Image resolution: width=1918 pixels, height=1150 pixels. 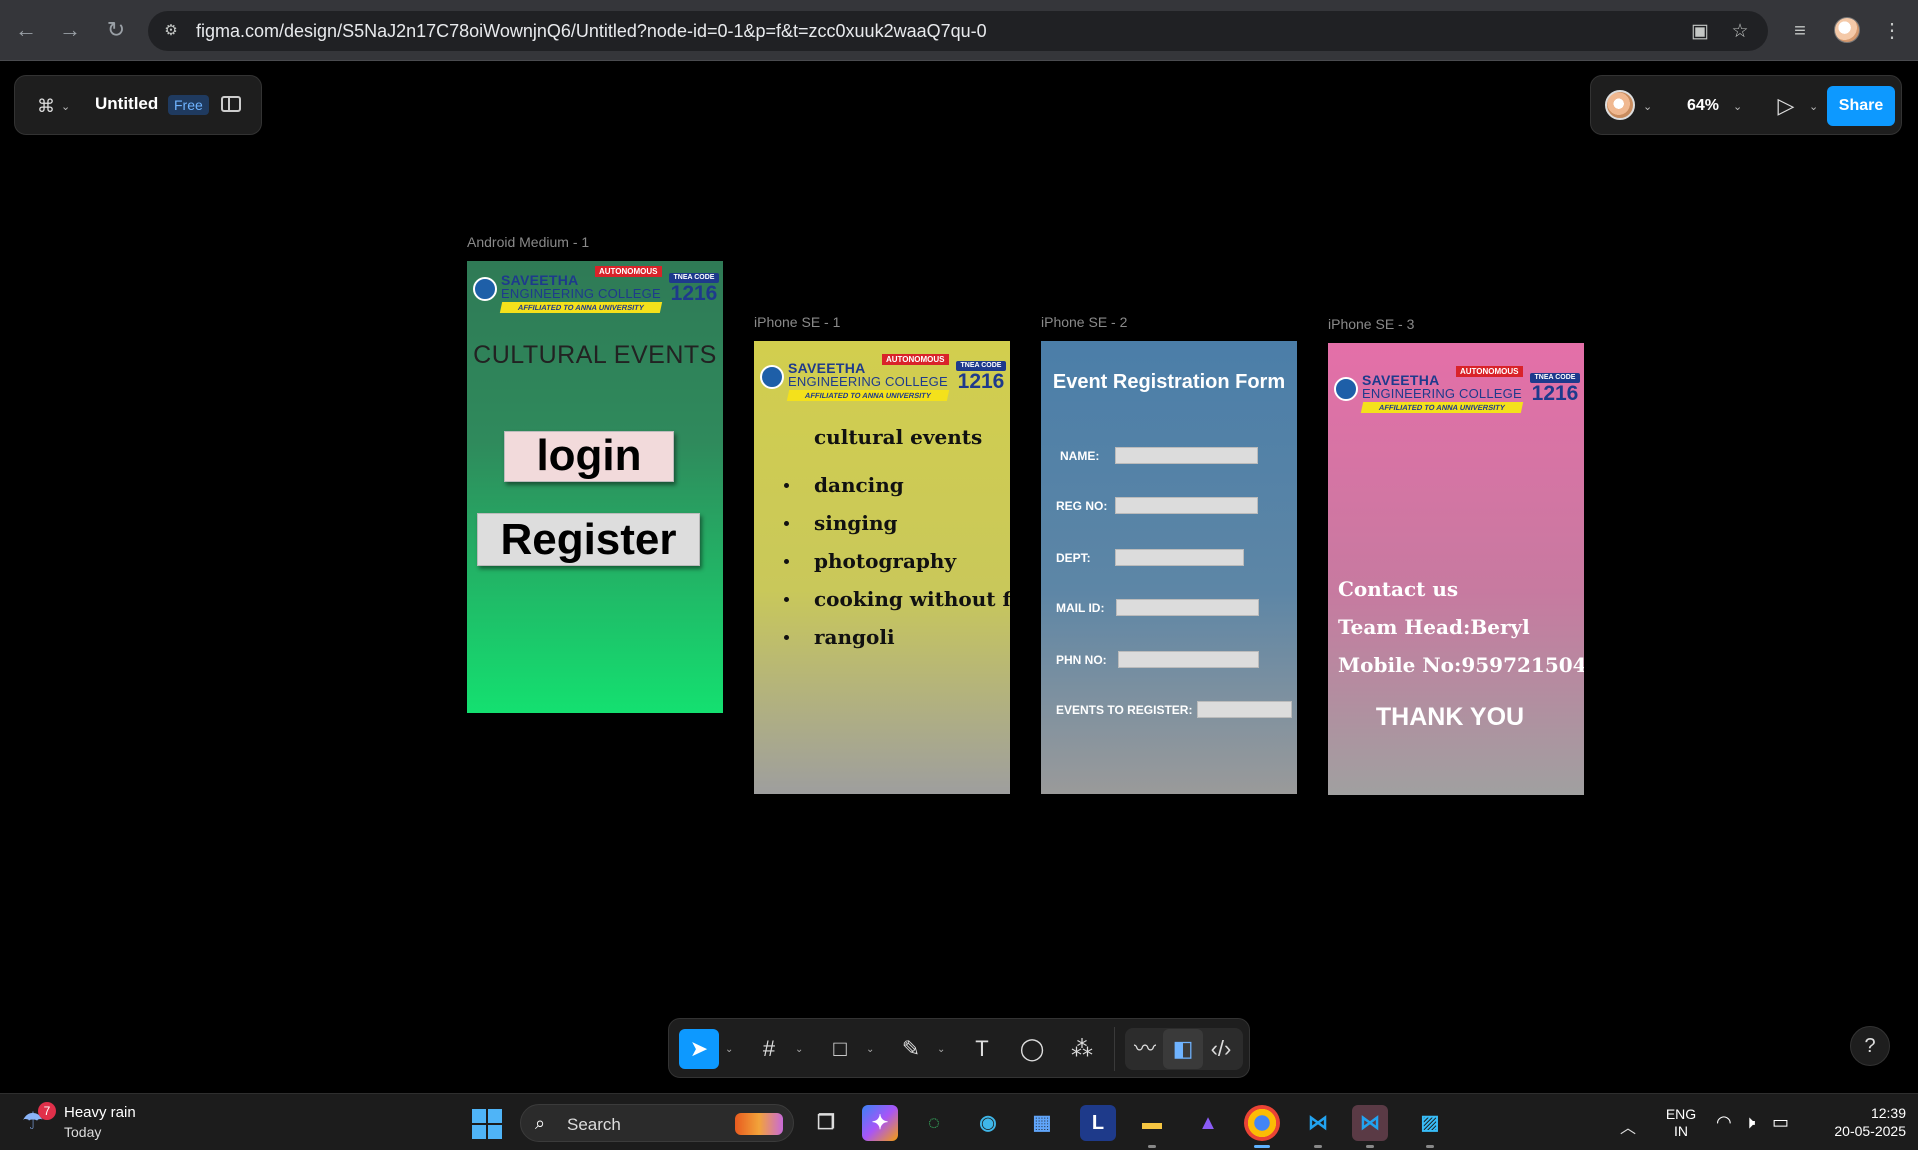 What do you see at coordinates (1430, 1126) in the screenshot?
I see `photos-app-icon: ▨` at bounding box center [1430, 1126].